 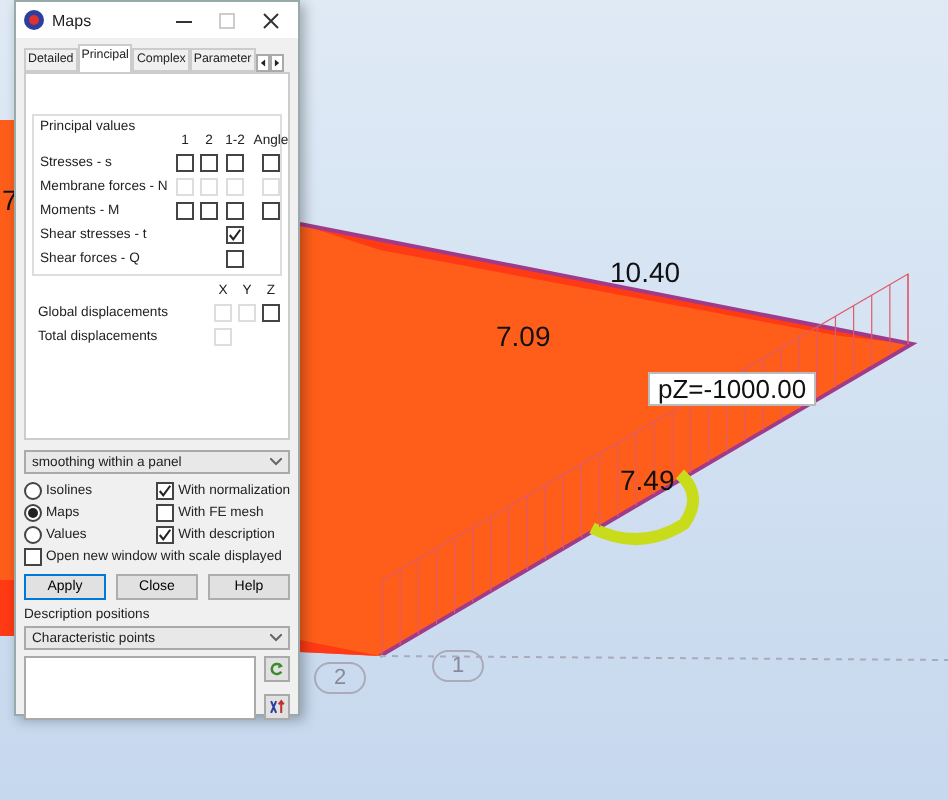 What do you see at coordinates (645, 272) in the screenshot?
I see `value-label: 10.40` at bounding box center [645, 272].